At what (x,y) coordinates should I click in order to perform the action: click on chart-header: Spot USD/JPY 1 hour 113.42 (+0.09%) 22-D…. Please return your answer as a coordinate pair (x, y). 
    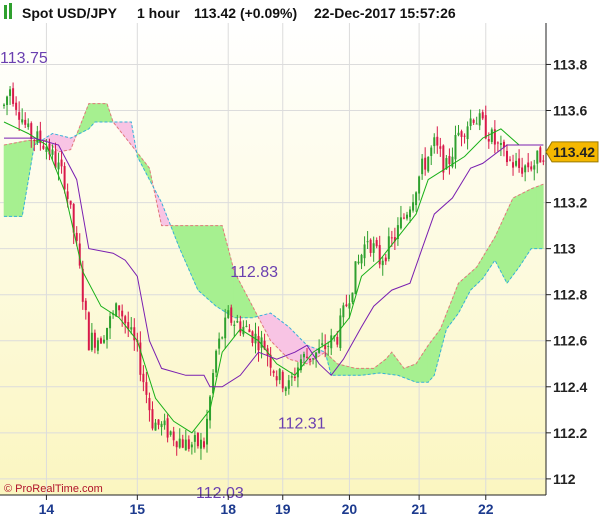
    Looking at the image, I should click on (230, 12).